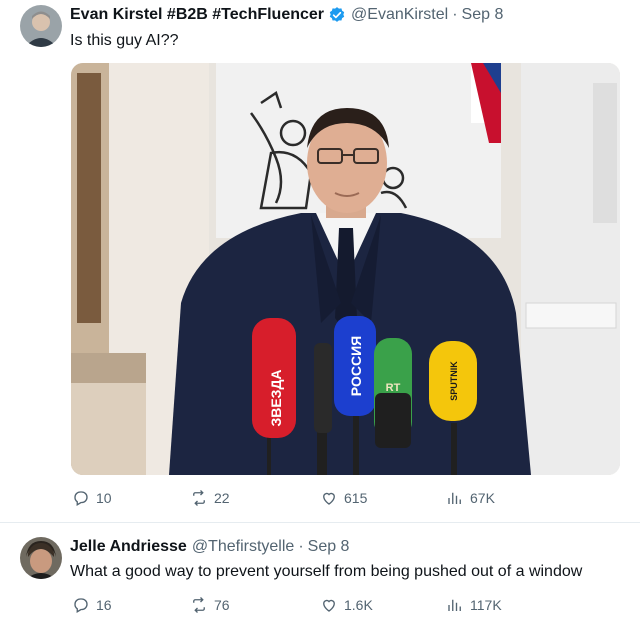 This screenshot has height=629, width=640. I want to click on views-button: 67K, so click(470, 498).